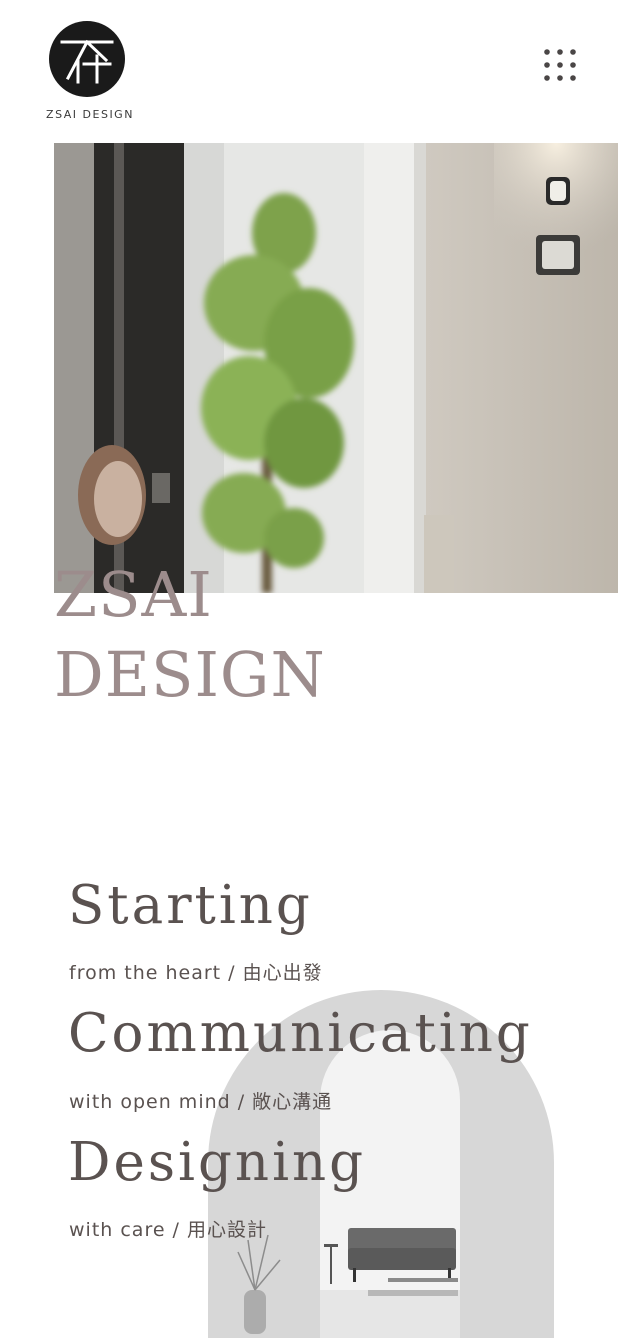 The image size is (618, 1338). I want to click on logo-mark-icon, so click(87, 59).